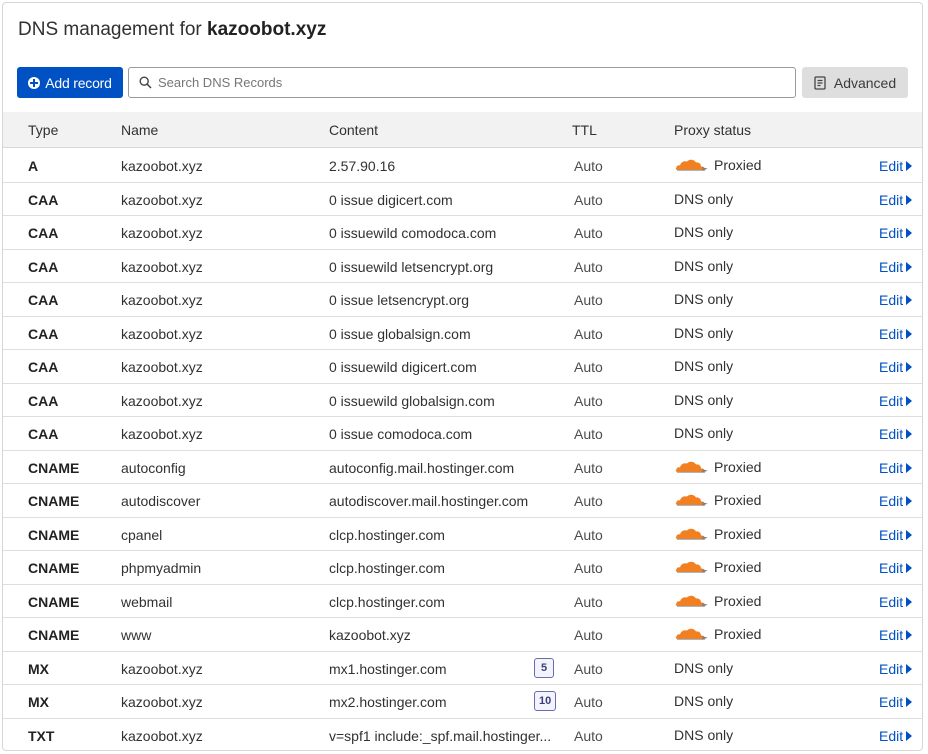 This screenshot has width=928, height=754. I want to click on record-name: phpmyadmin, so click(161, 568).